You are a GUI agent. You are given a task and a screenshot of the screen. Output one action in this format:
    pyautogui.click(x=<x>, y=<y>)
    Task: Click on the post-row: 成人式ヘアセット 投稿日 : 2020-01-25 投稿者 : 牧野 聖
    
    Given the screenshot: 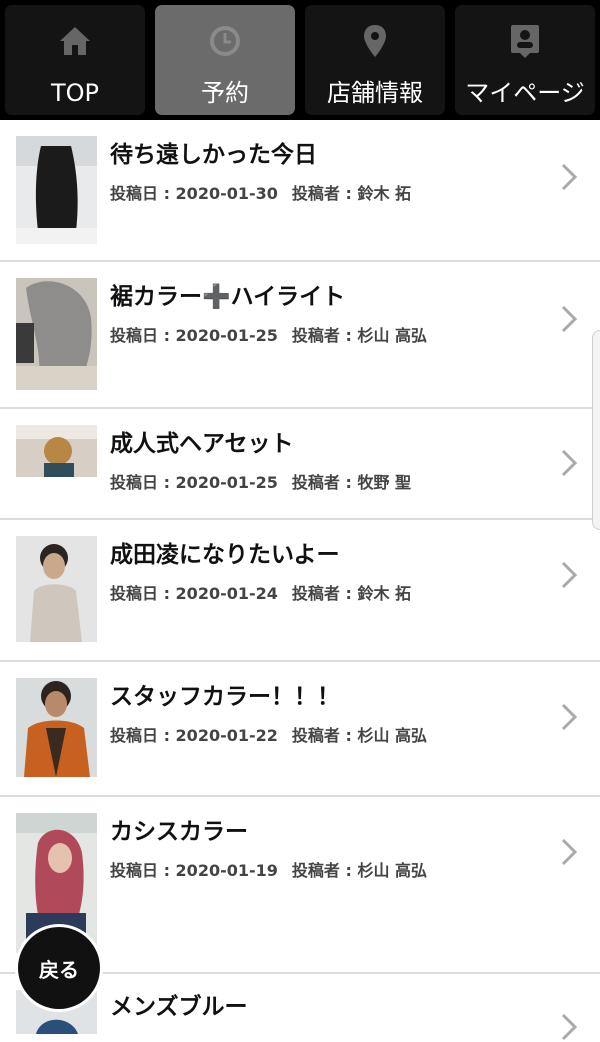 What is the action you would take?
    pyautogui.click(x=300, y=464)
    